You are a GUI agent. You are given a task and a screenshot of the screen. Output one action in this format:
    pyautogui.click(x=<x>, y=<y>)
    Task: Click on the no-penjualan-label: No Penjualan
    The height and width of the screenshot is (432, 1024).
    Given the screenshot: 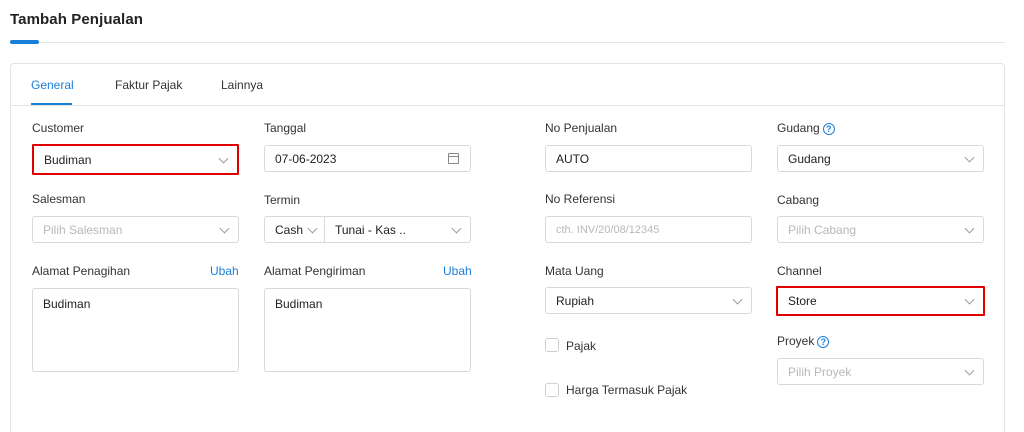 What is the action you would take?
    pyautogui.click(x=581, y=128)
    